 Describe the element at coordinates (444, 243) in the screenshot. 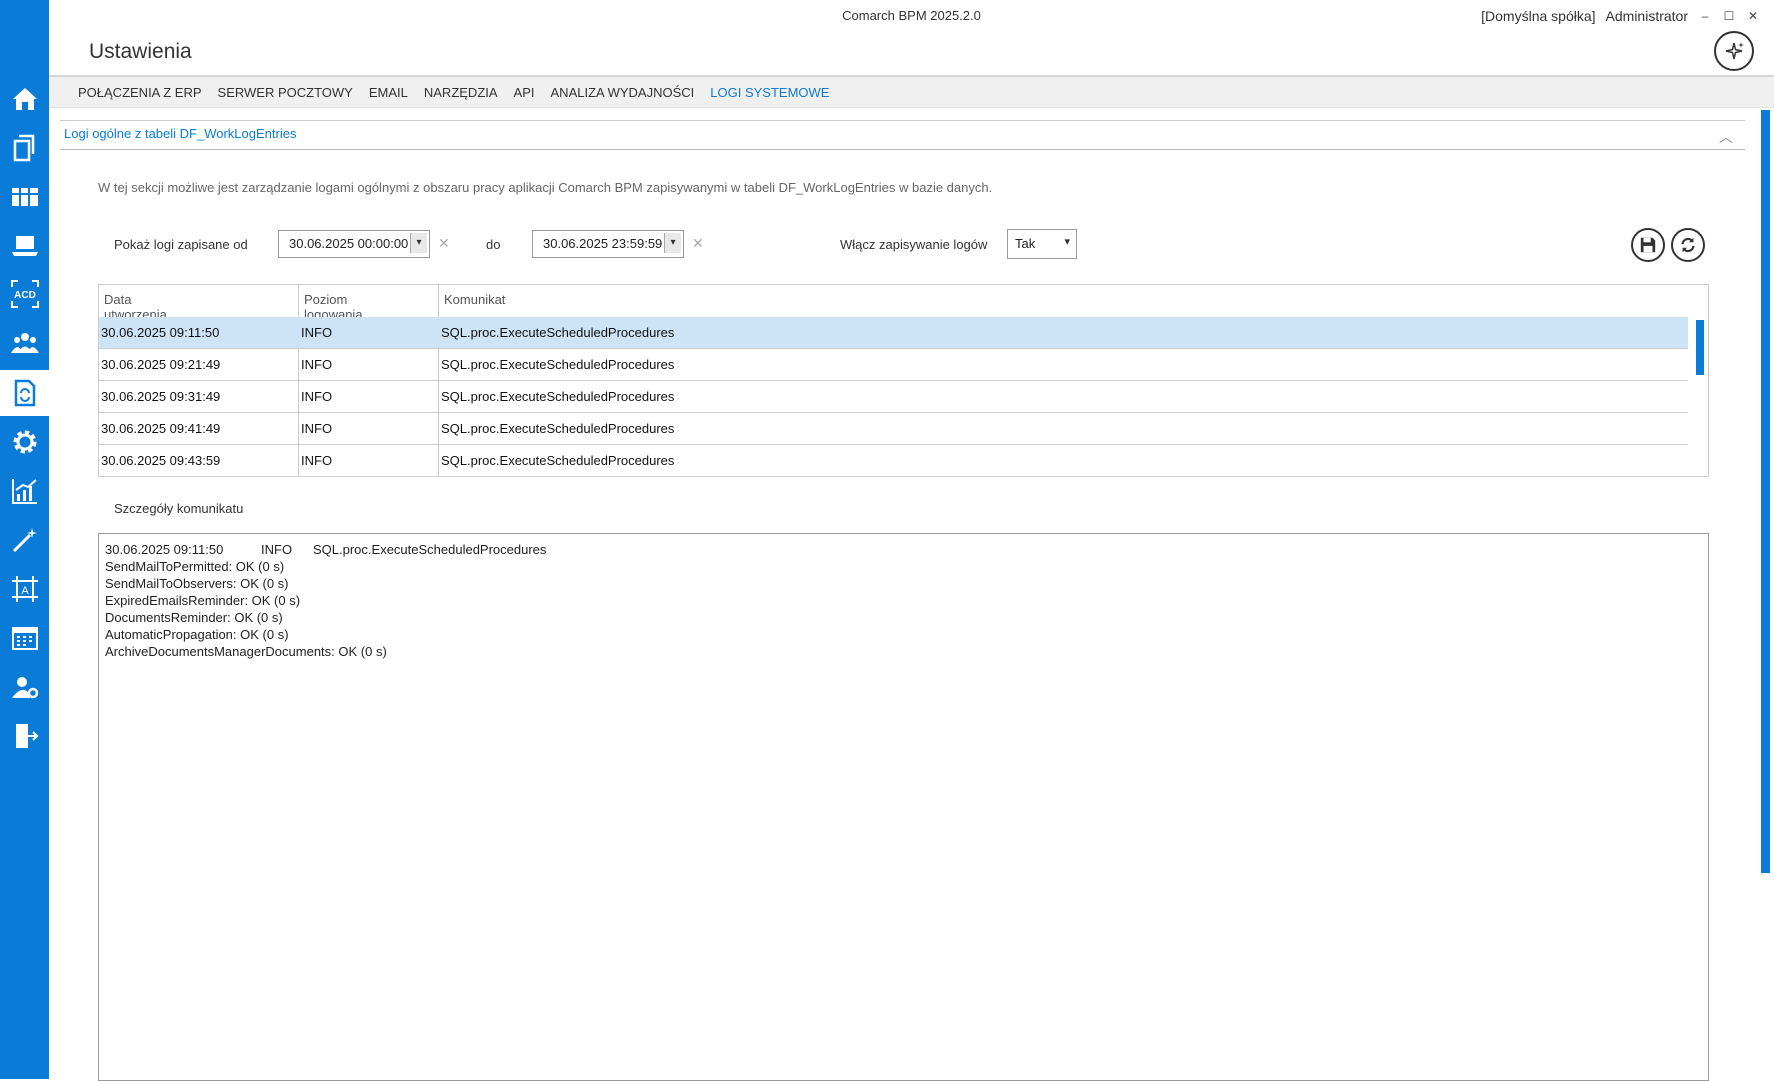

I see `clear-from-date-icon: ✕` at that location.